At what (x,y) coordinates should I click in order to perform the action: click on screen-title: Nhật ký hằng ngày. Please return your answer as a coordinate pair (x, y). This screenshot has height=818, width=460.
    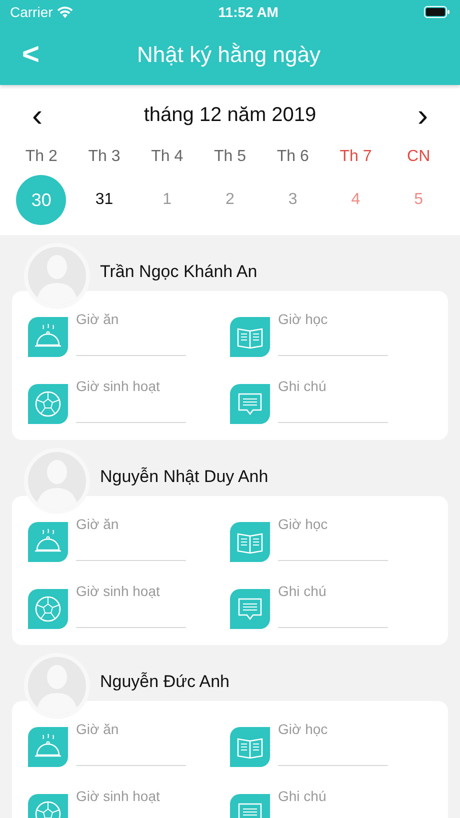
    Looking at the image, I should click on (229, 55).